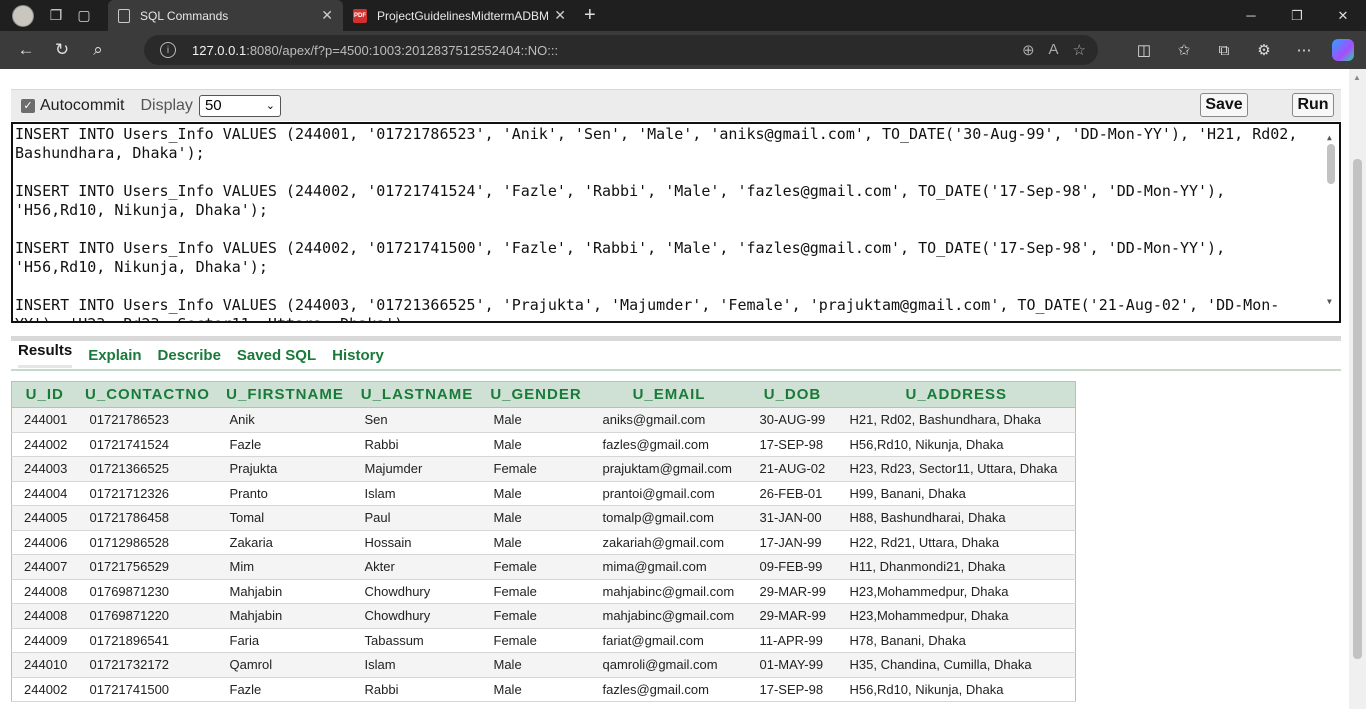 This screenshot has width=1366, height=709. Describe the element at coordinates (1304, 50) in the screenshot. I see `more-menu-icon: ⋯` at that location.